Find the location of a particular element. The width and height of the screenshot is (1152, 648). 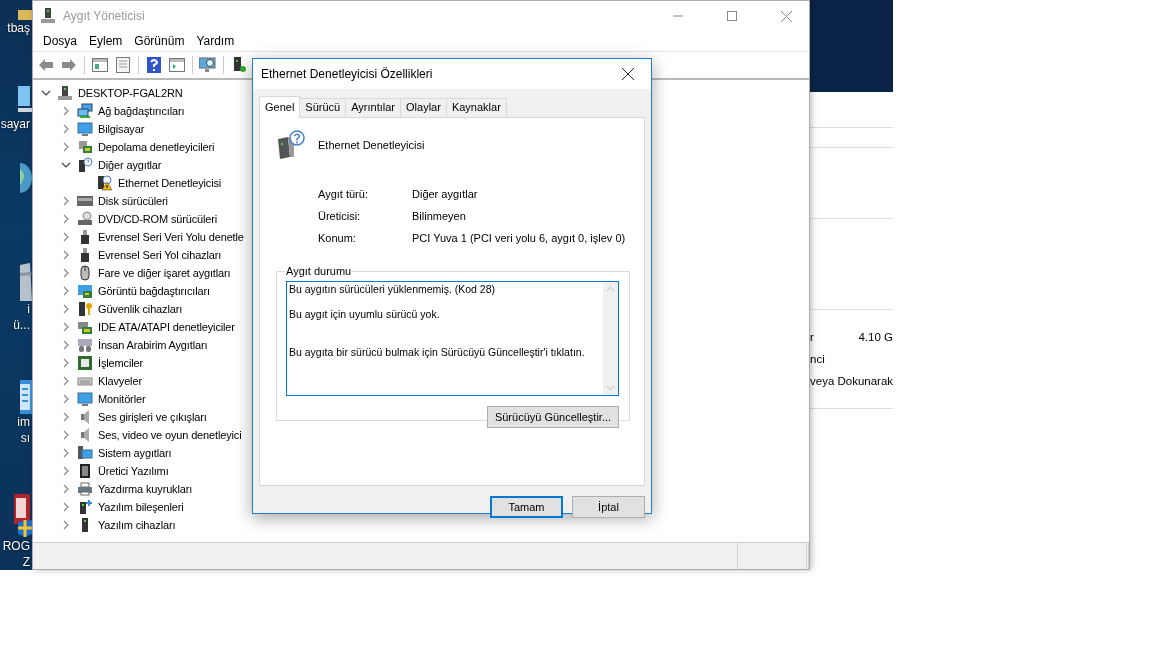

display-card-icon is located at coordinates (85, 291).